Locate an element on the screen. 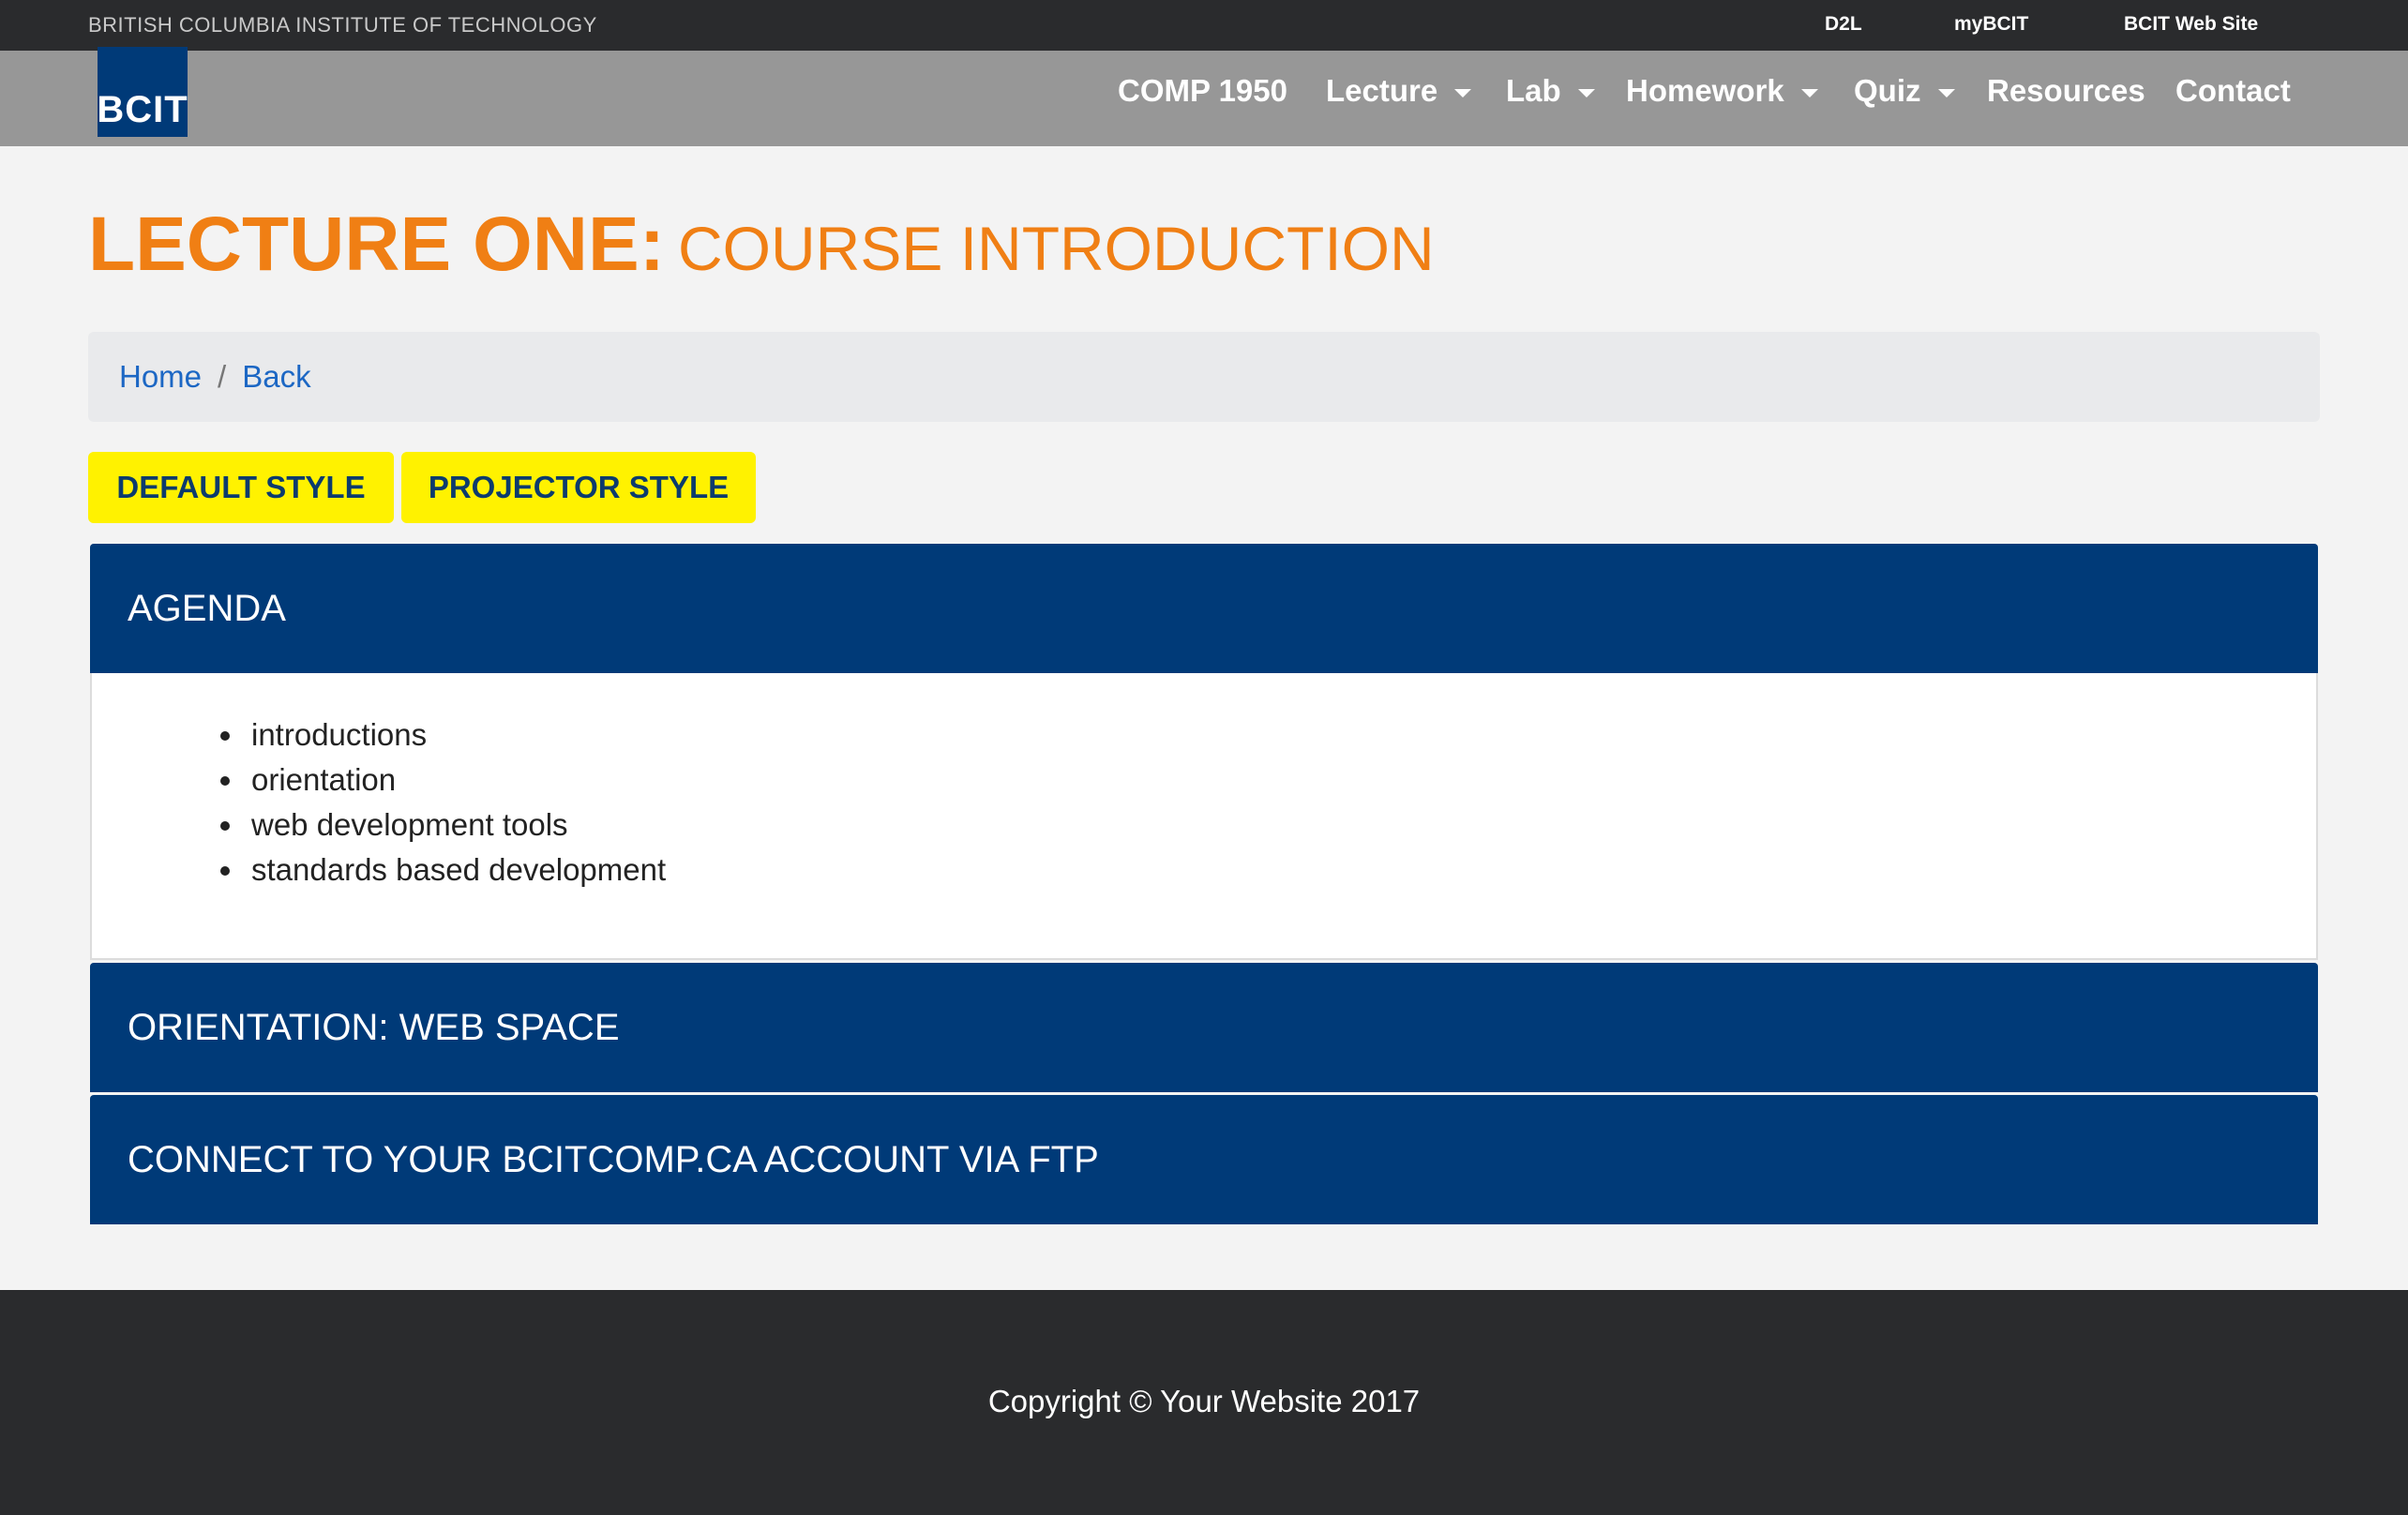 This screenshot has height=1515, width=2408. d2l-link: D2L is located at coordinates (1843, 24).